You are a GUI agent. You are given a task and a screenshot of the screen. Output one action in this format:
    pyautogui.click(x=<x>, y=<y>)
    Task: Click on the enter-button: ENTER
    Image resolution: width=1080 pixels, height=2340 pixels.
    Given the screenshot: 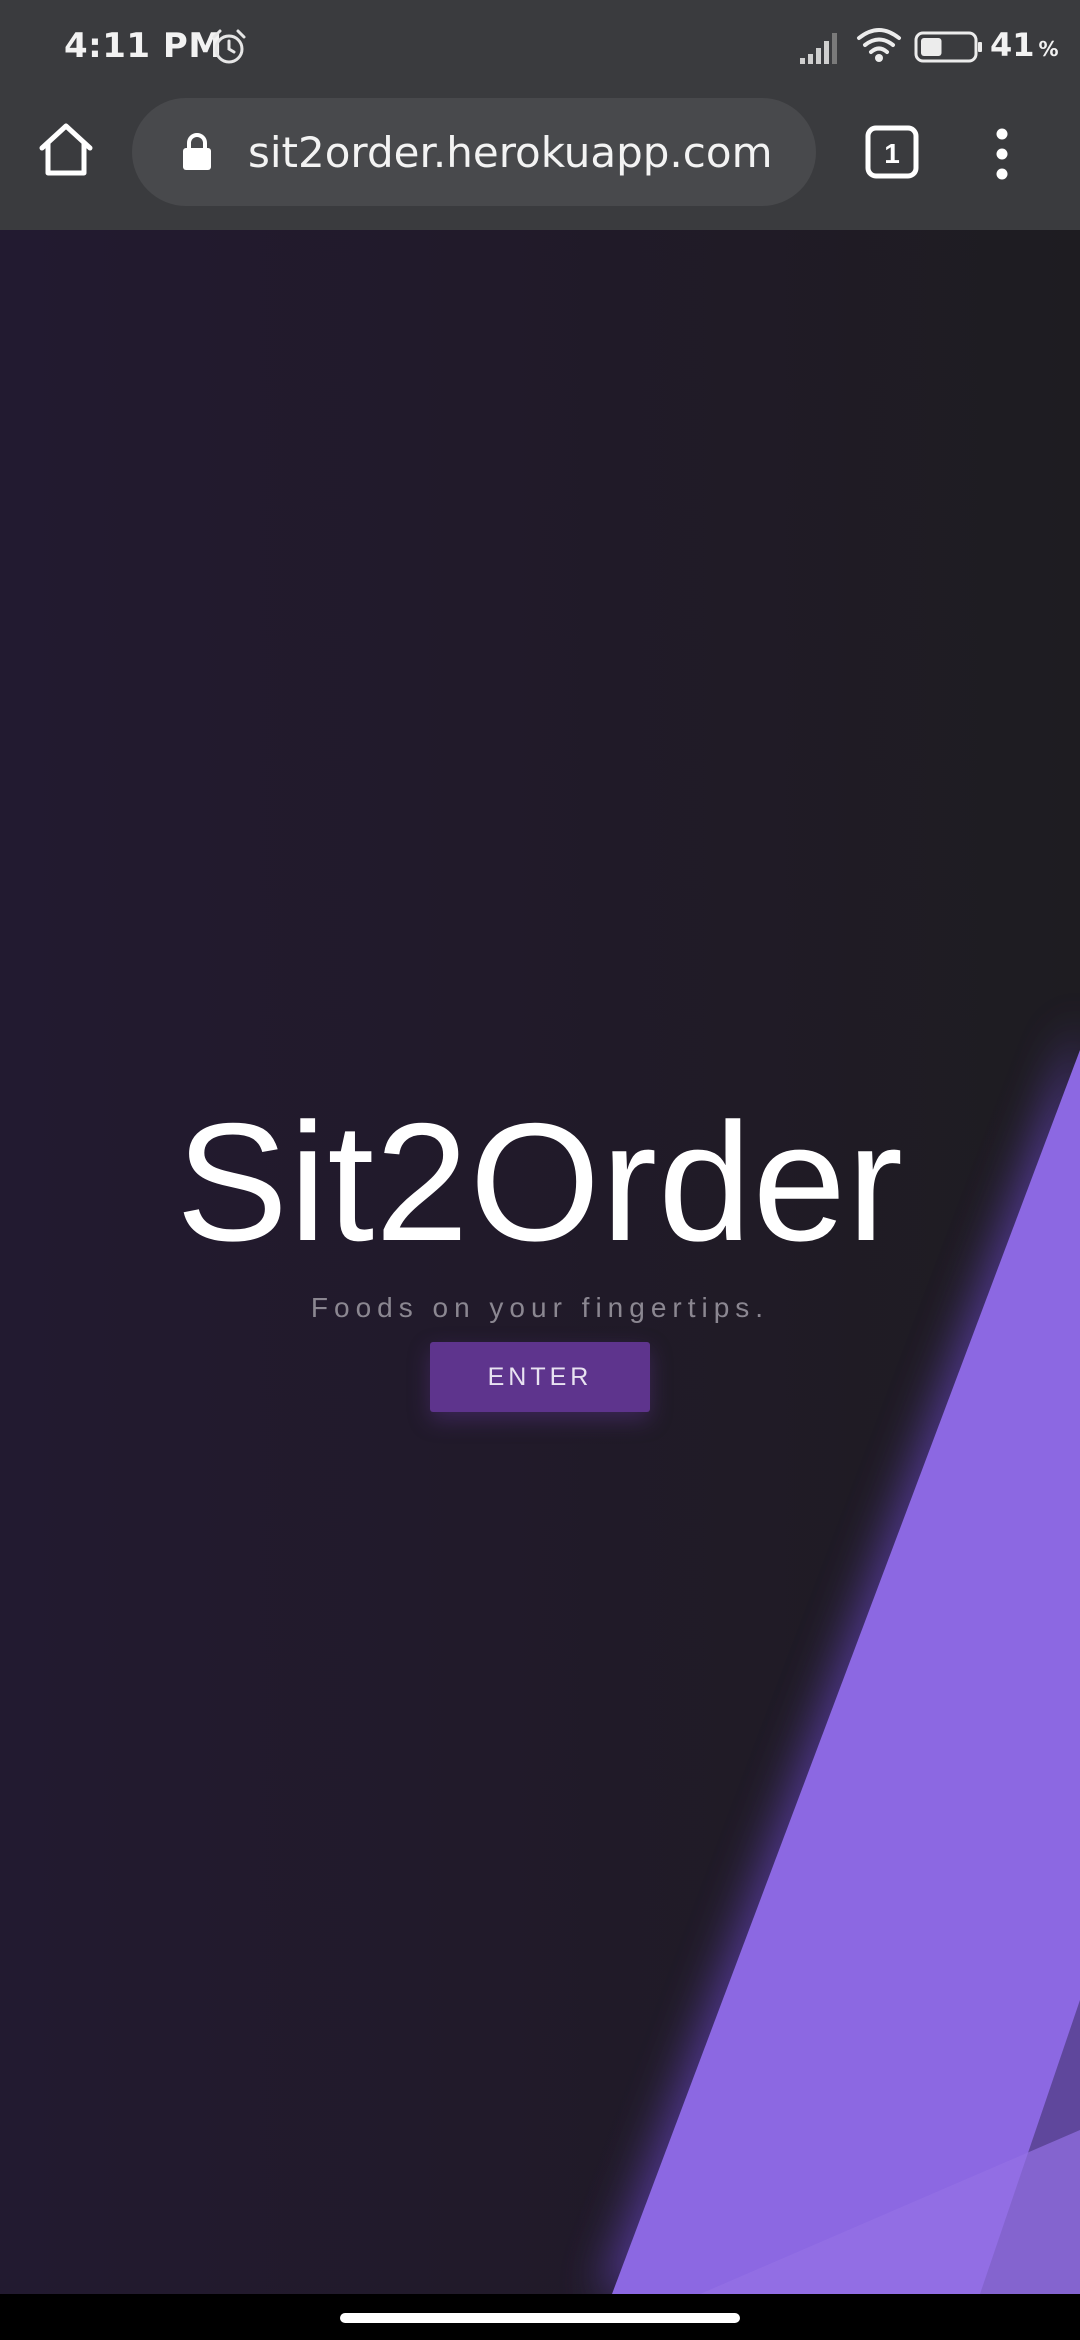 What is the action you would take?
    pyautogui.click(x=540, y=1377)
    